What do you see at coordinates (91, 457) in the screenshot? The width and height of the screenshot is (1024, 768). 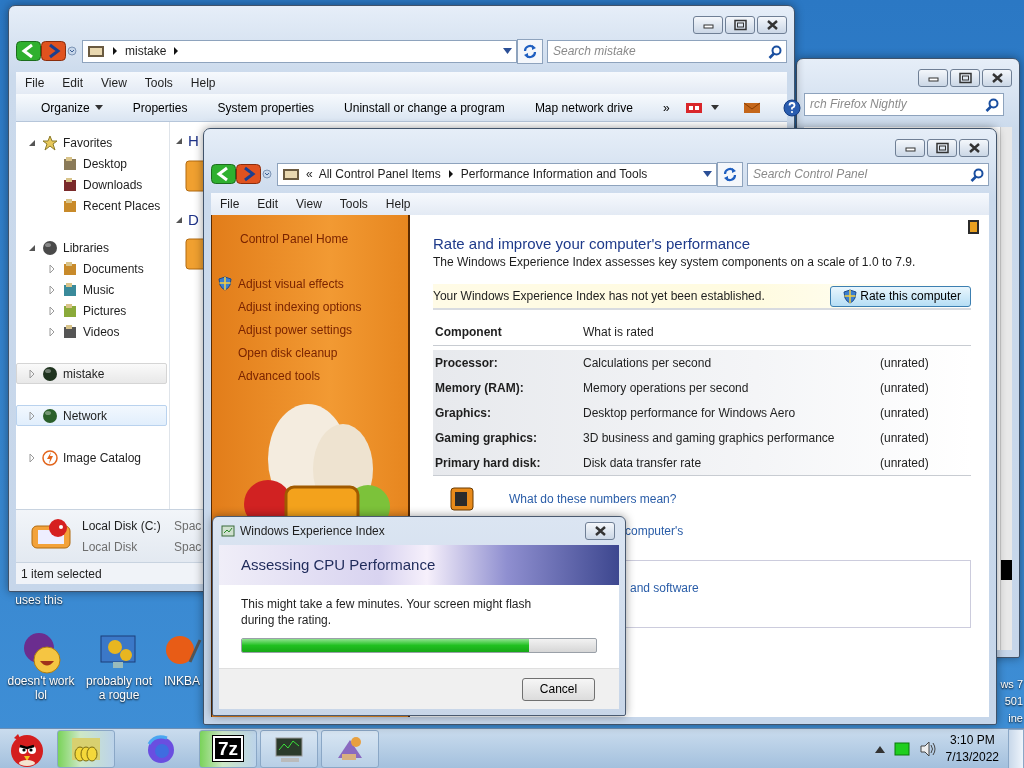 I see `nav-item: Image Catalog` at bounding box center [91, 457].